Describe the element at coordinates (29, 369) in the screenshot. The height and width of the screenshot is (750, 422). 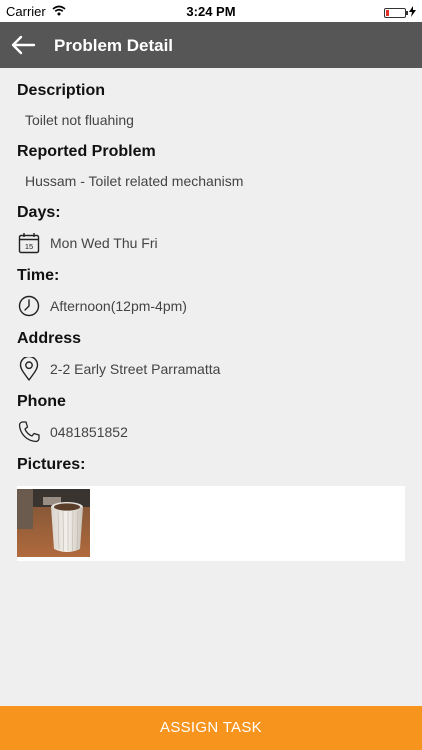
I see `location-pin-icon` at that location.